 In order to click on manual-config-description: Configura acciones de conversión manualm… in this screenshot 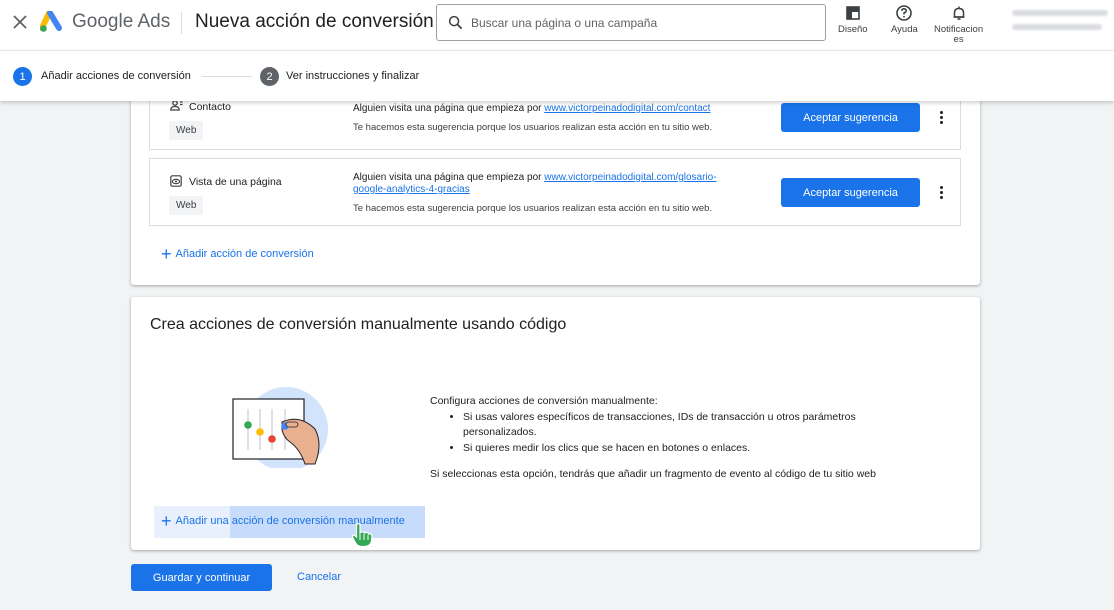, I will do `click(665, 438)`.